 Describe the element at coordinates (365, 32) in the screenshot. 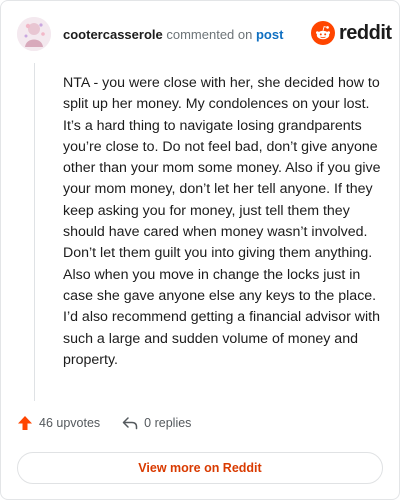

I see `reddit-wordmark: reddit` at that location.